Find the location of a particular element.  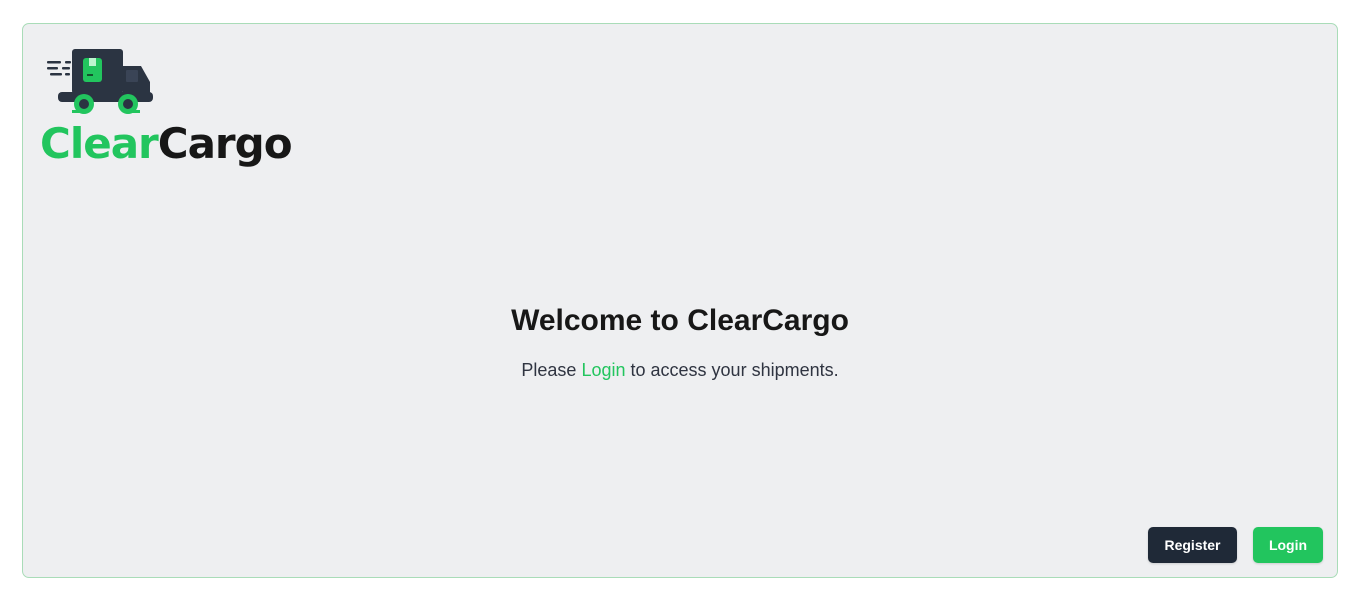

register-button: Register is located at coordinates (1192, 545).